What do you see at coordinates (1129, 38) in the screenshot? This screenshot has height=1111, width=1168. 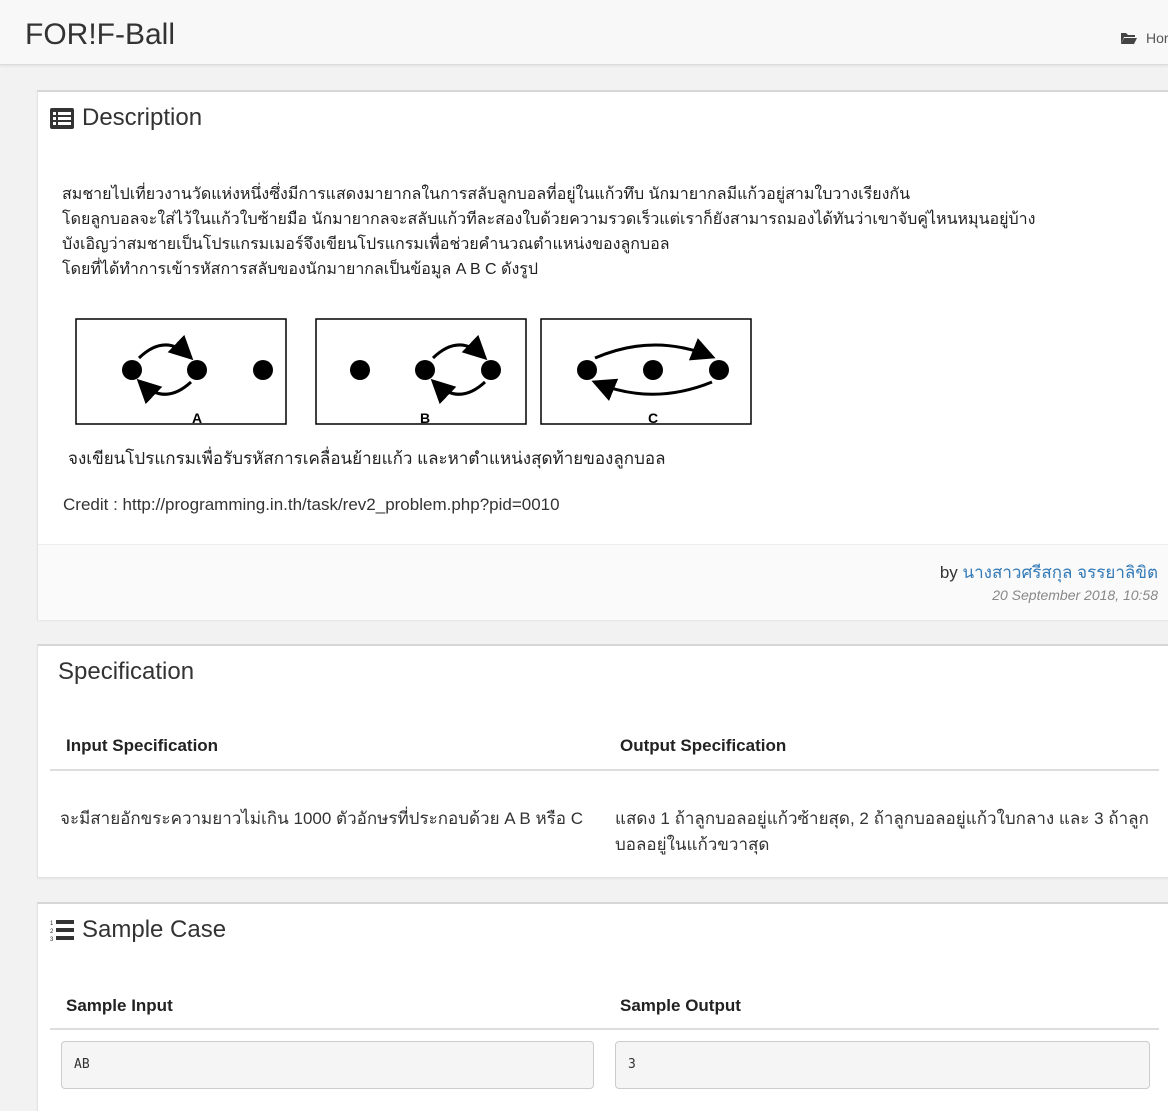 I see `folder-open-icon` at bounding box center [1129, 38].